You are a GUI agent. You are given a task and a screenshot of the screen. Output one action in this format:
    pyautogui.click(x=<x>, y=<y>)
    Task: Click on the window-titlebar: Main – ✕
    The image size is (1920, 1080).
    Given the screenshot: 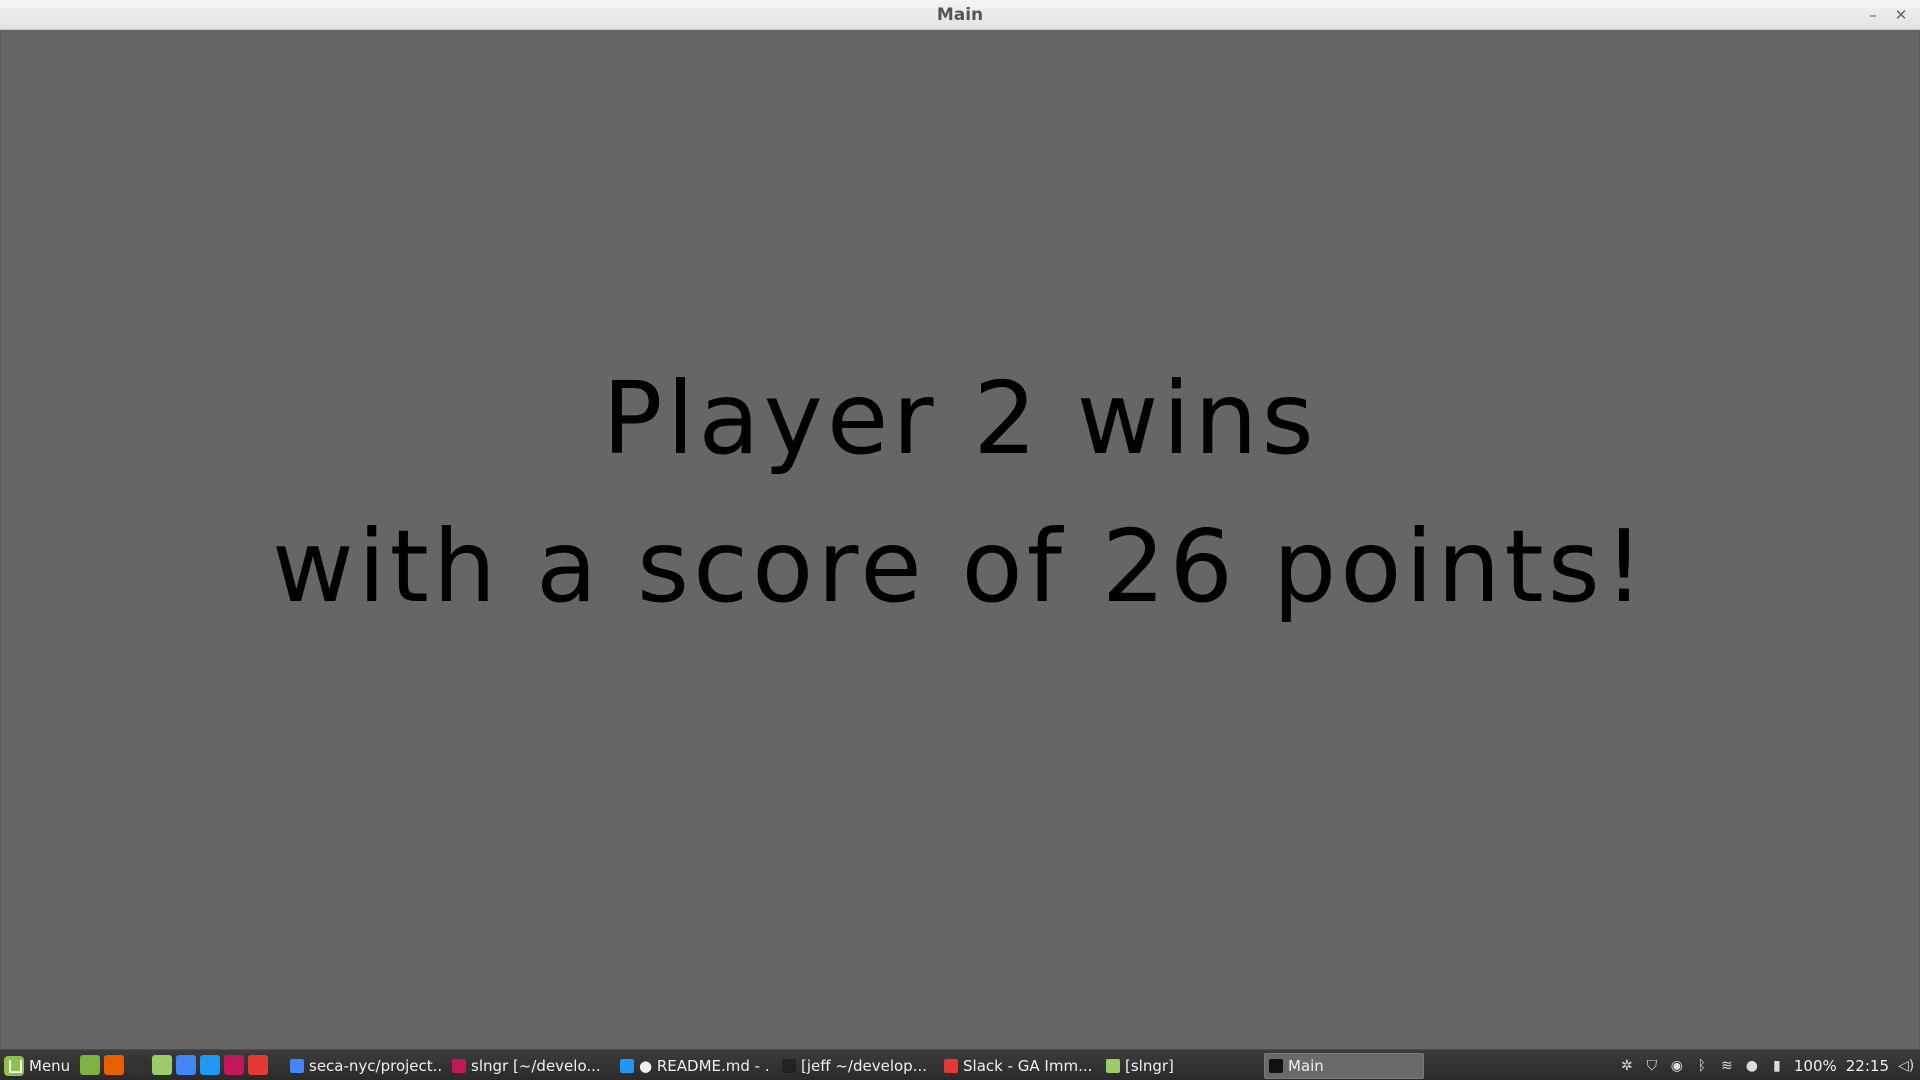 What is the action you would take?
    pyautogui.click(x=960, y=15)
    